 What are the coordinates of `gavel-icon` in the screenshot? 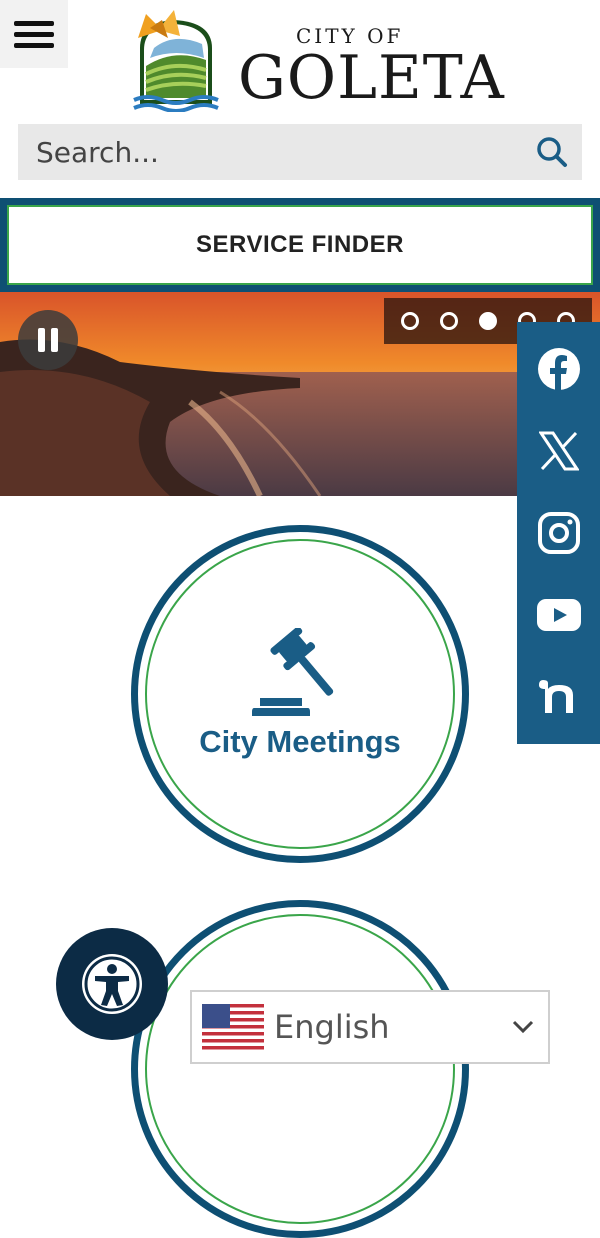 It's located at (293, 672).